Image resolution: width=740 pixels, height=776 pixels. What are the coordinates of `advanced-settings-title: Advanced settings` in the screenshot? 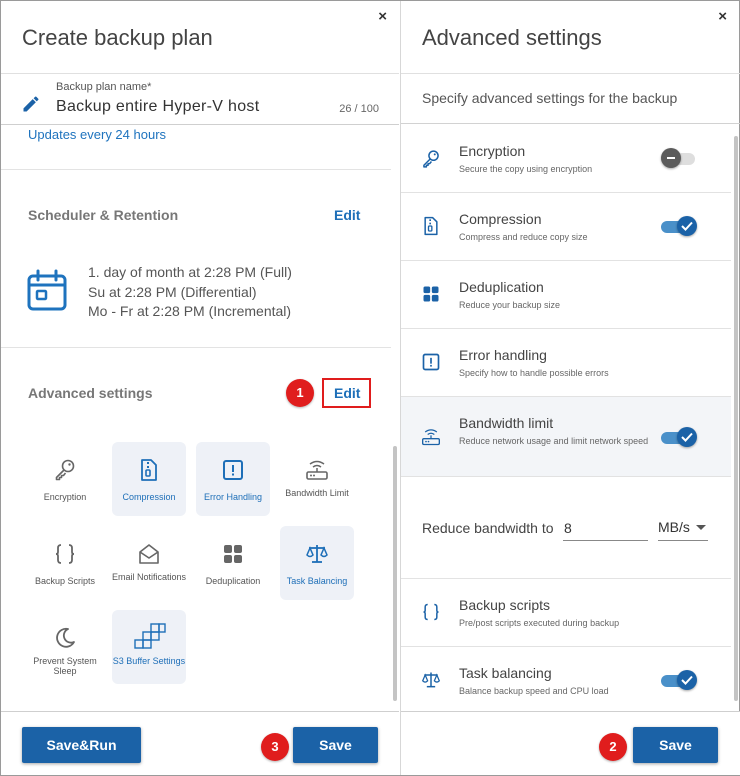 It's located at (90, 393).